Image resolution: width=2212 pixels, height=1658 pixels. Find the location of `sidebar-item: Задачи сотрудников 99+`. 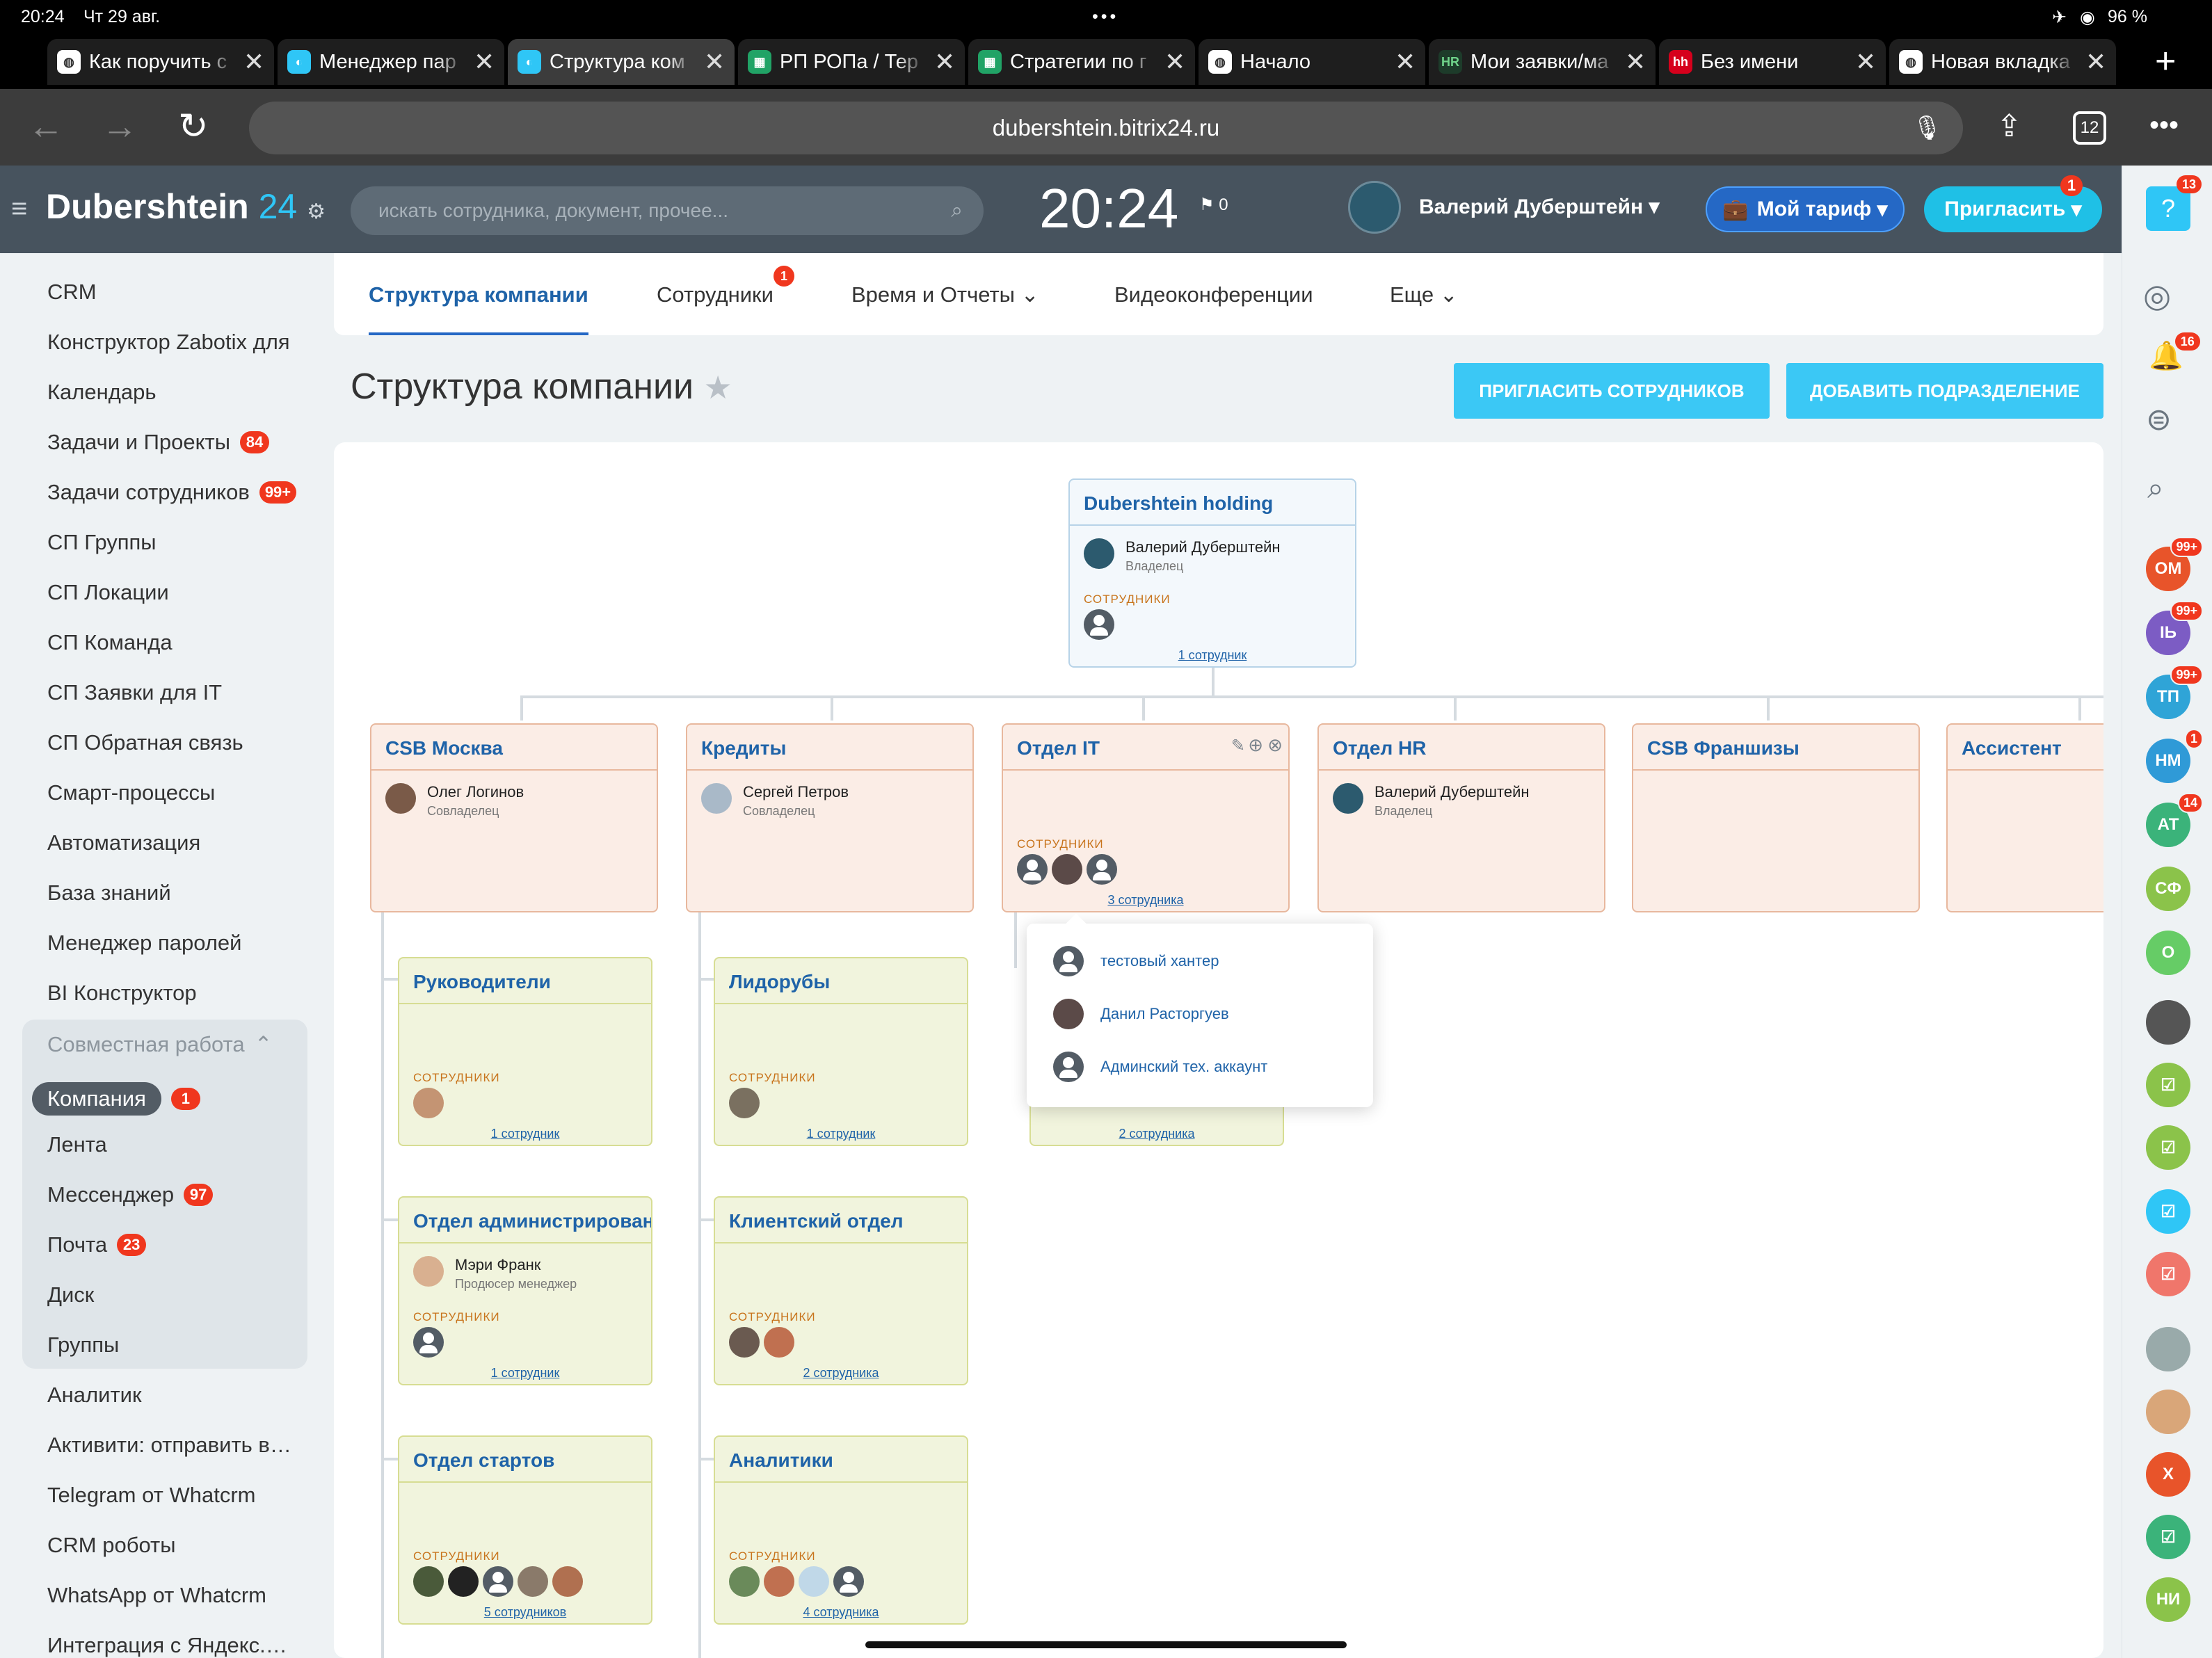

sidebar-item: Задачи сотрудников 99+ is located at coordinates (172, 492).